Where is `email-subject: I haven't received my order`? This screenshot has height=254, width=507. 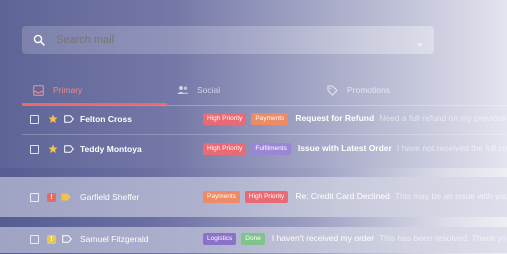
email-subject: I haven't received my order is located at coordinates (323, 238).